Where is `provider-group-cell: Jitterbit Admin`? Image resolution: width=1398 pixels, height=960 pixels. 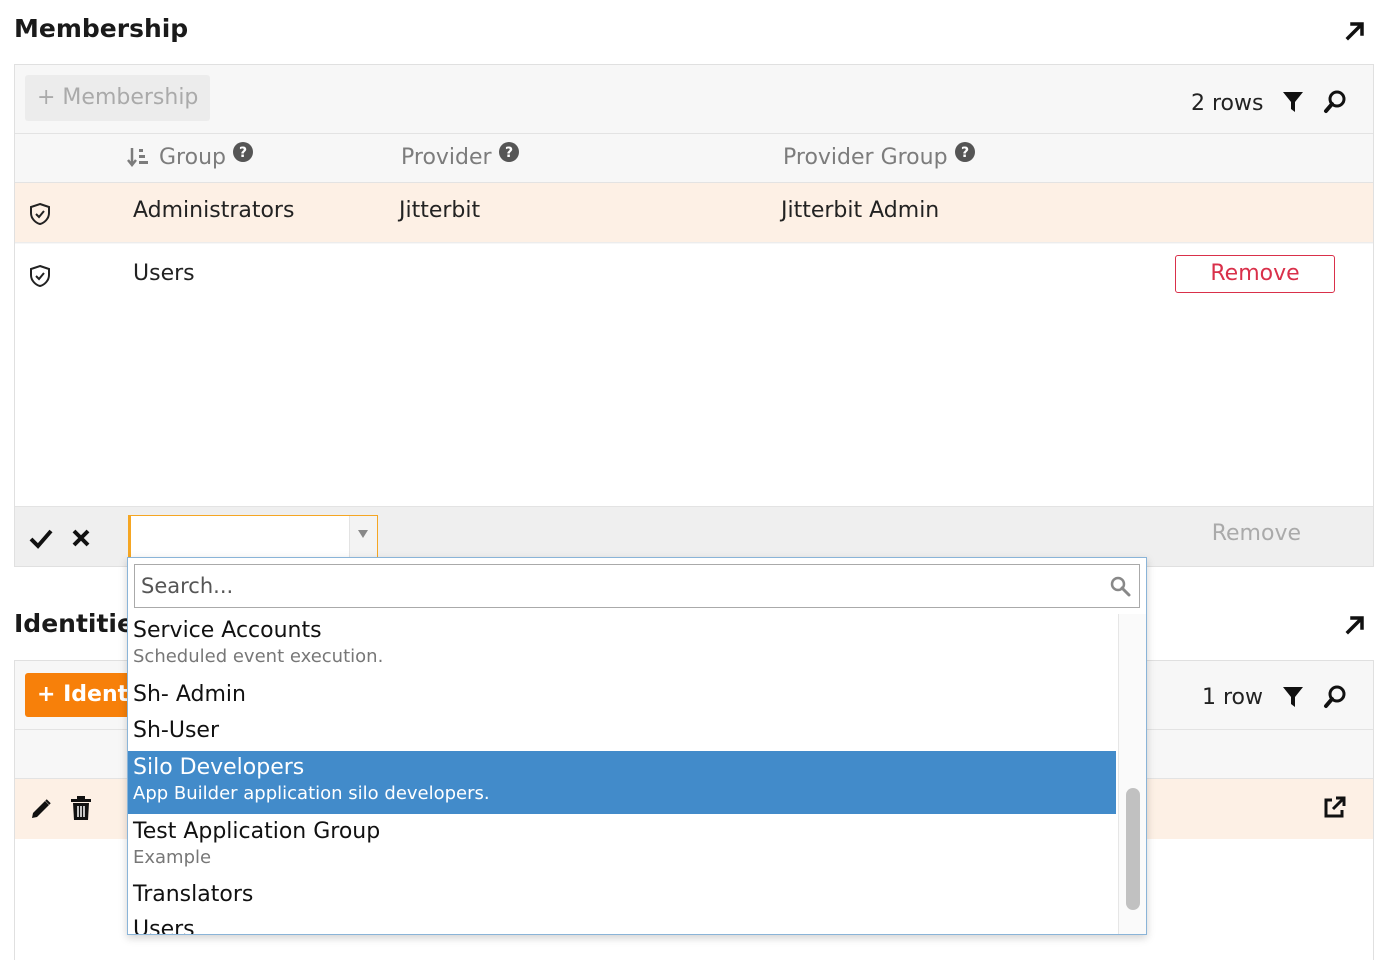
provider-group-cell: Jitterbit Admin is located at coordinates (860, 210).